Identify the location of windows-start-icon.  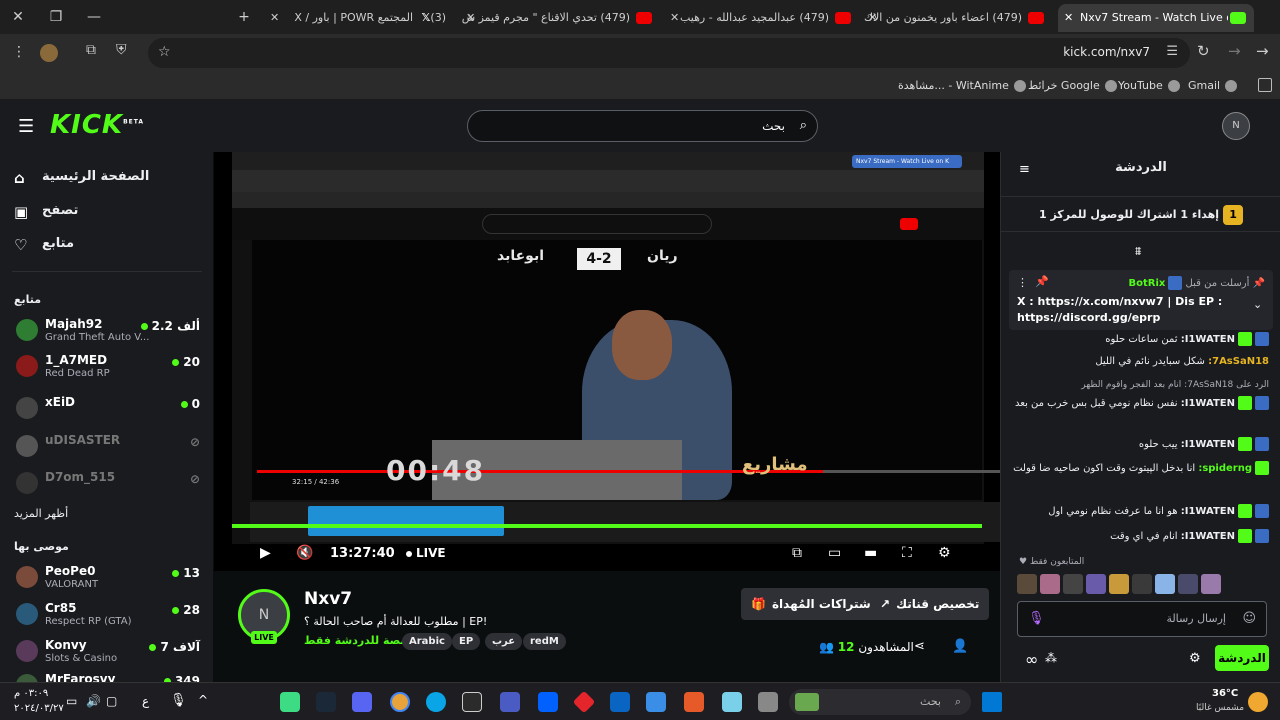
(992, 702).